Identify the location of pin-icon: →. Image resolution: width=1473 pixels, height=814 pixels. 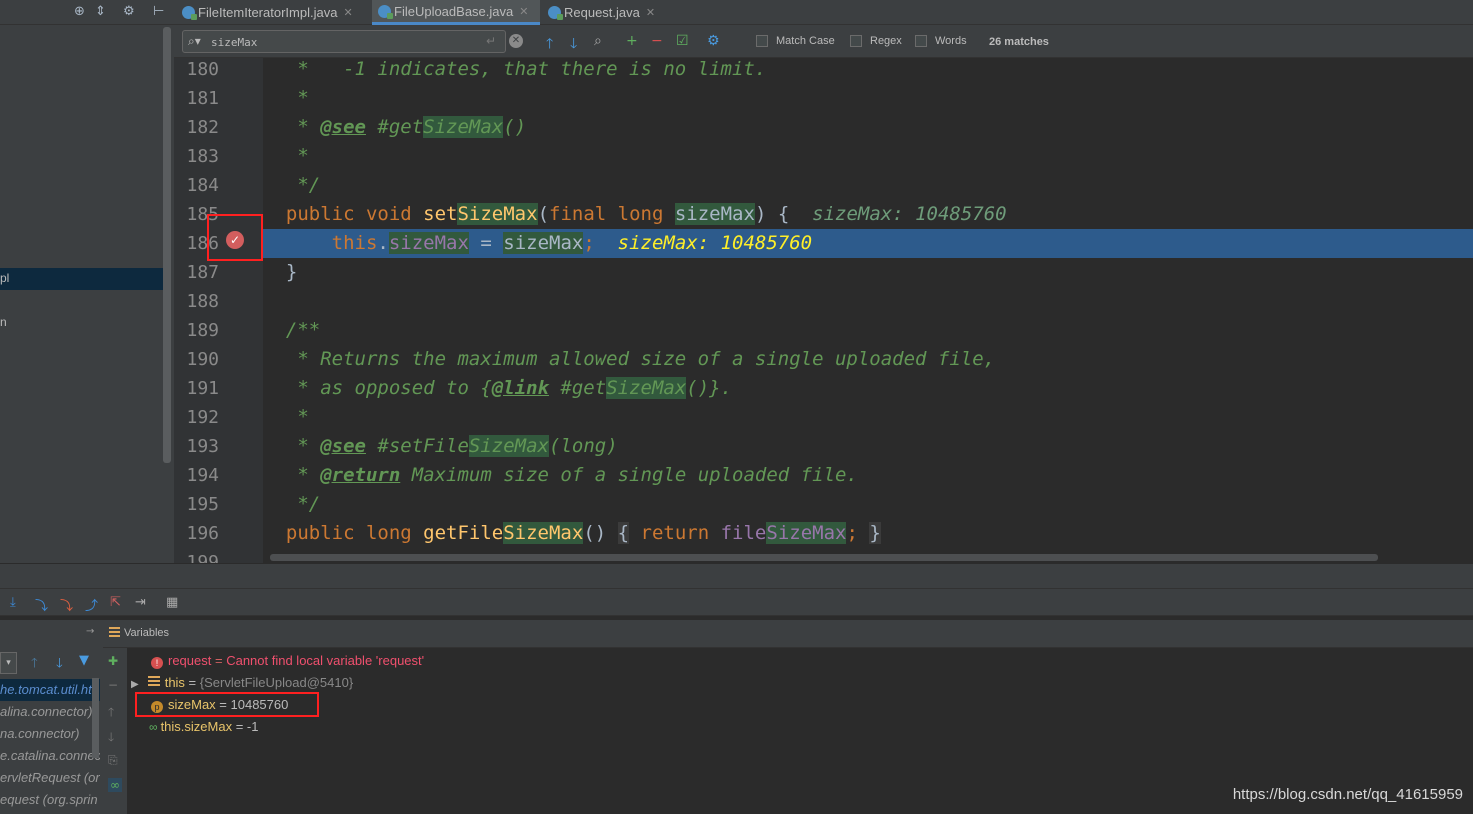
(90, 631).